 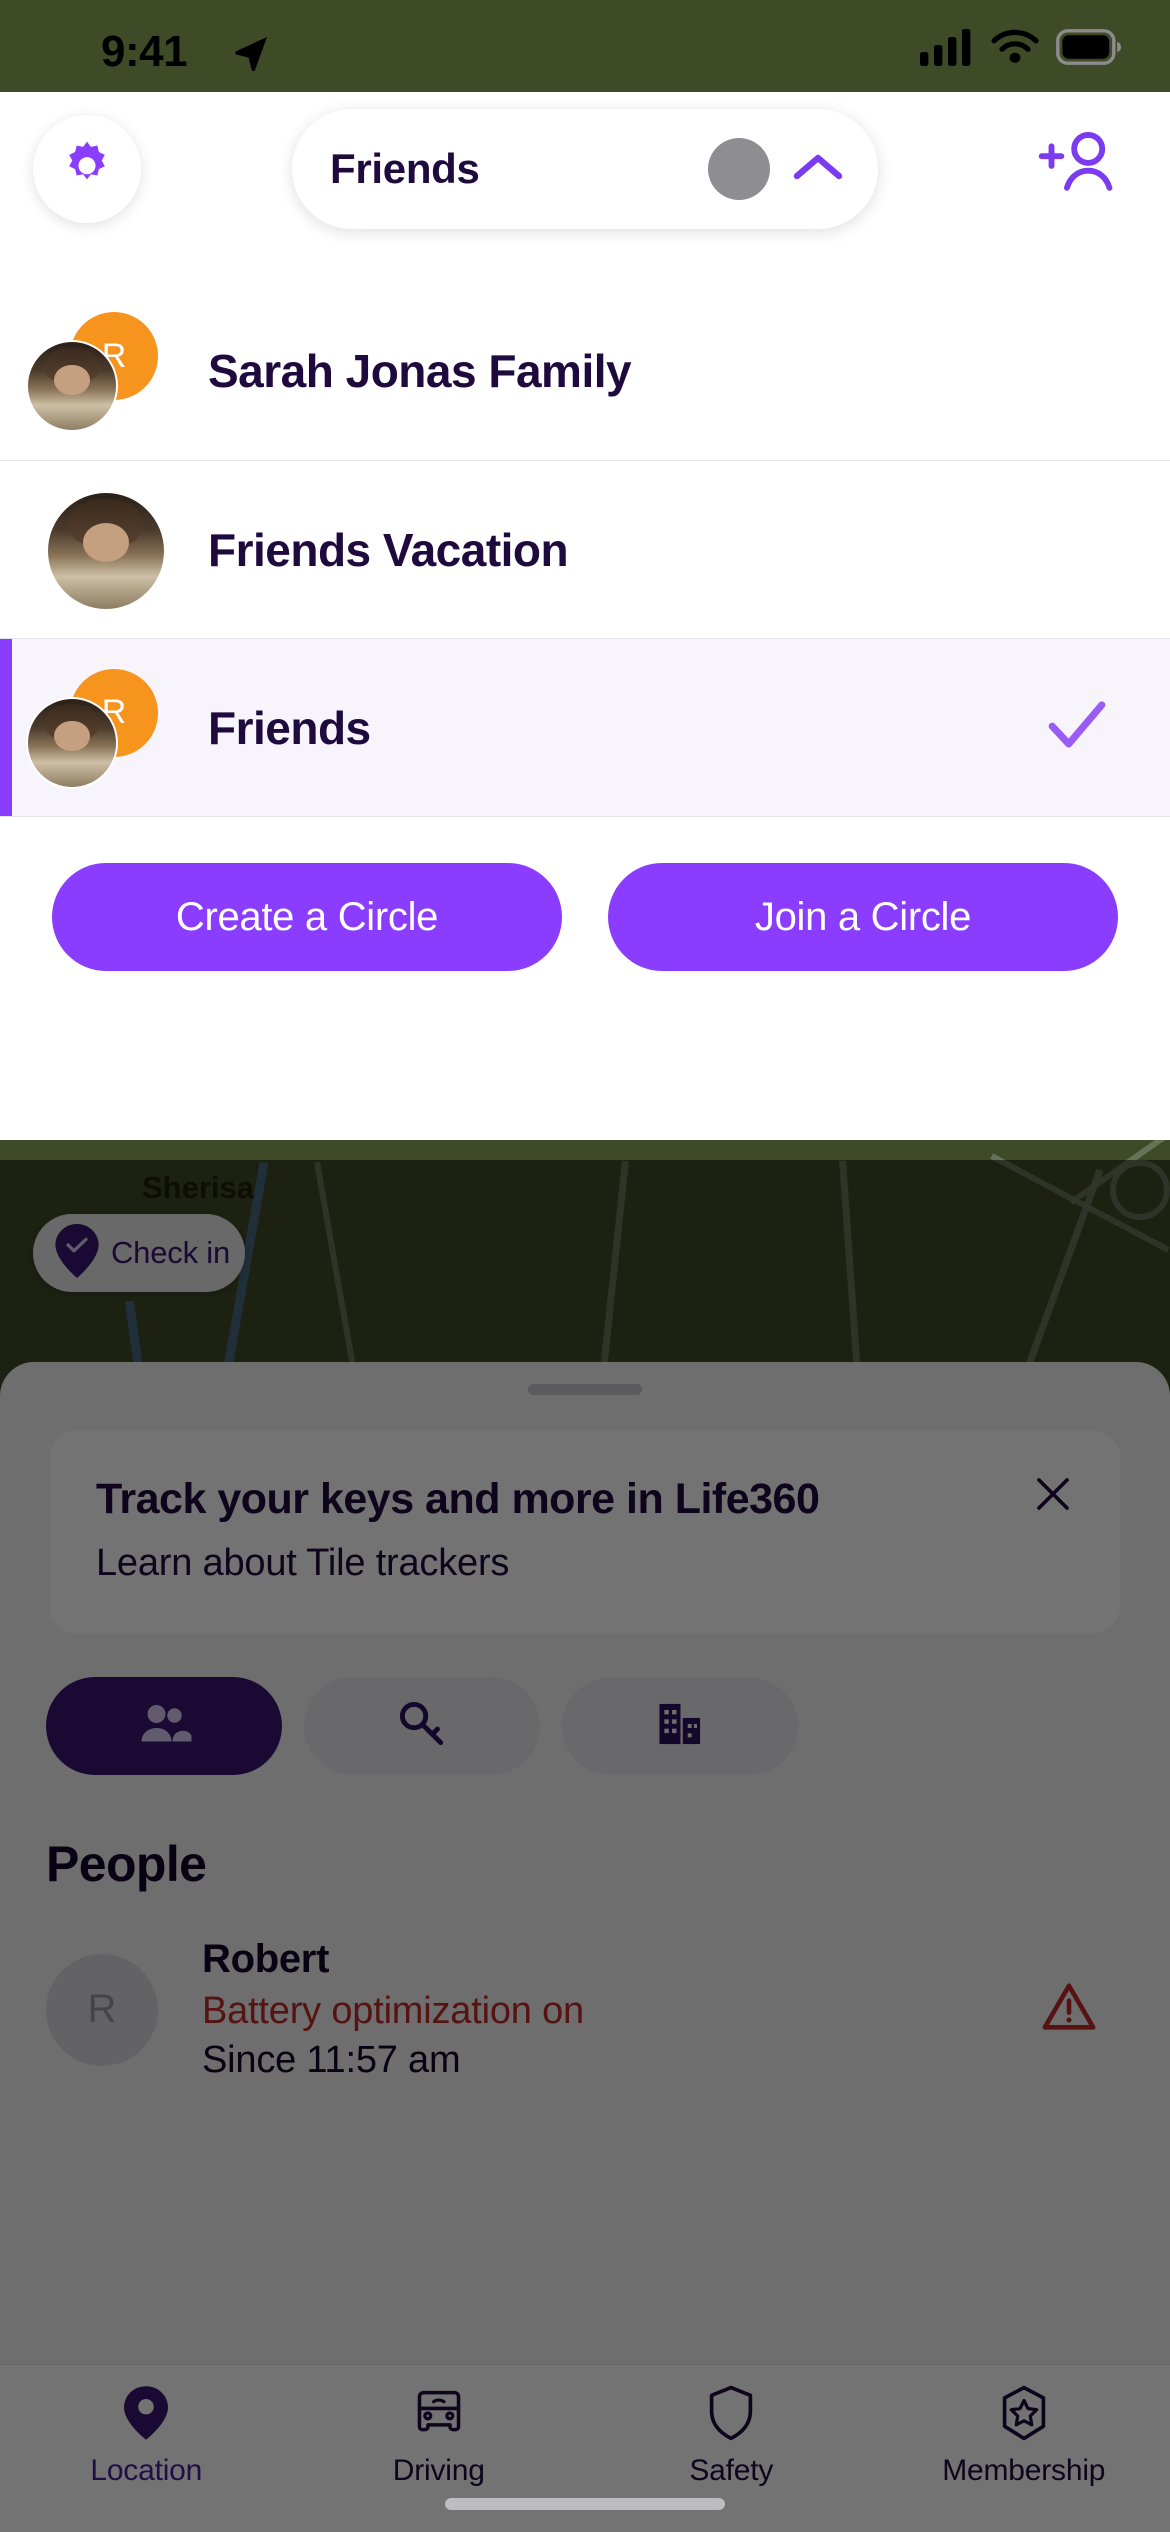 I want to click on selected-circle-name: Friends, so click(x=405, y=168).